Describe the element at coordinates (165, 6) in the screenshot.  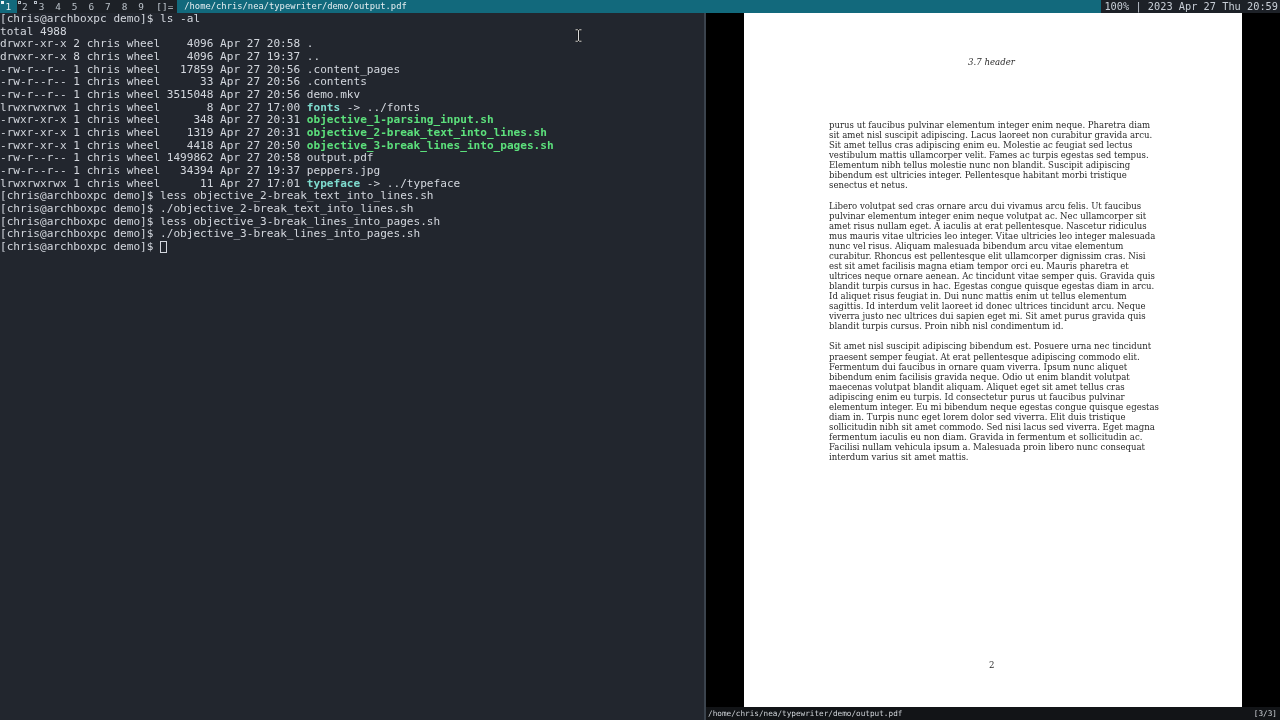
I see `layout-symbol: []=` at that location.